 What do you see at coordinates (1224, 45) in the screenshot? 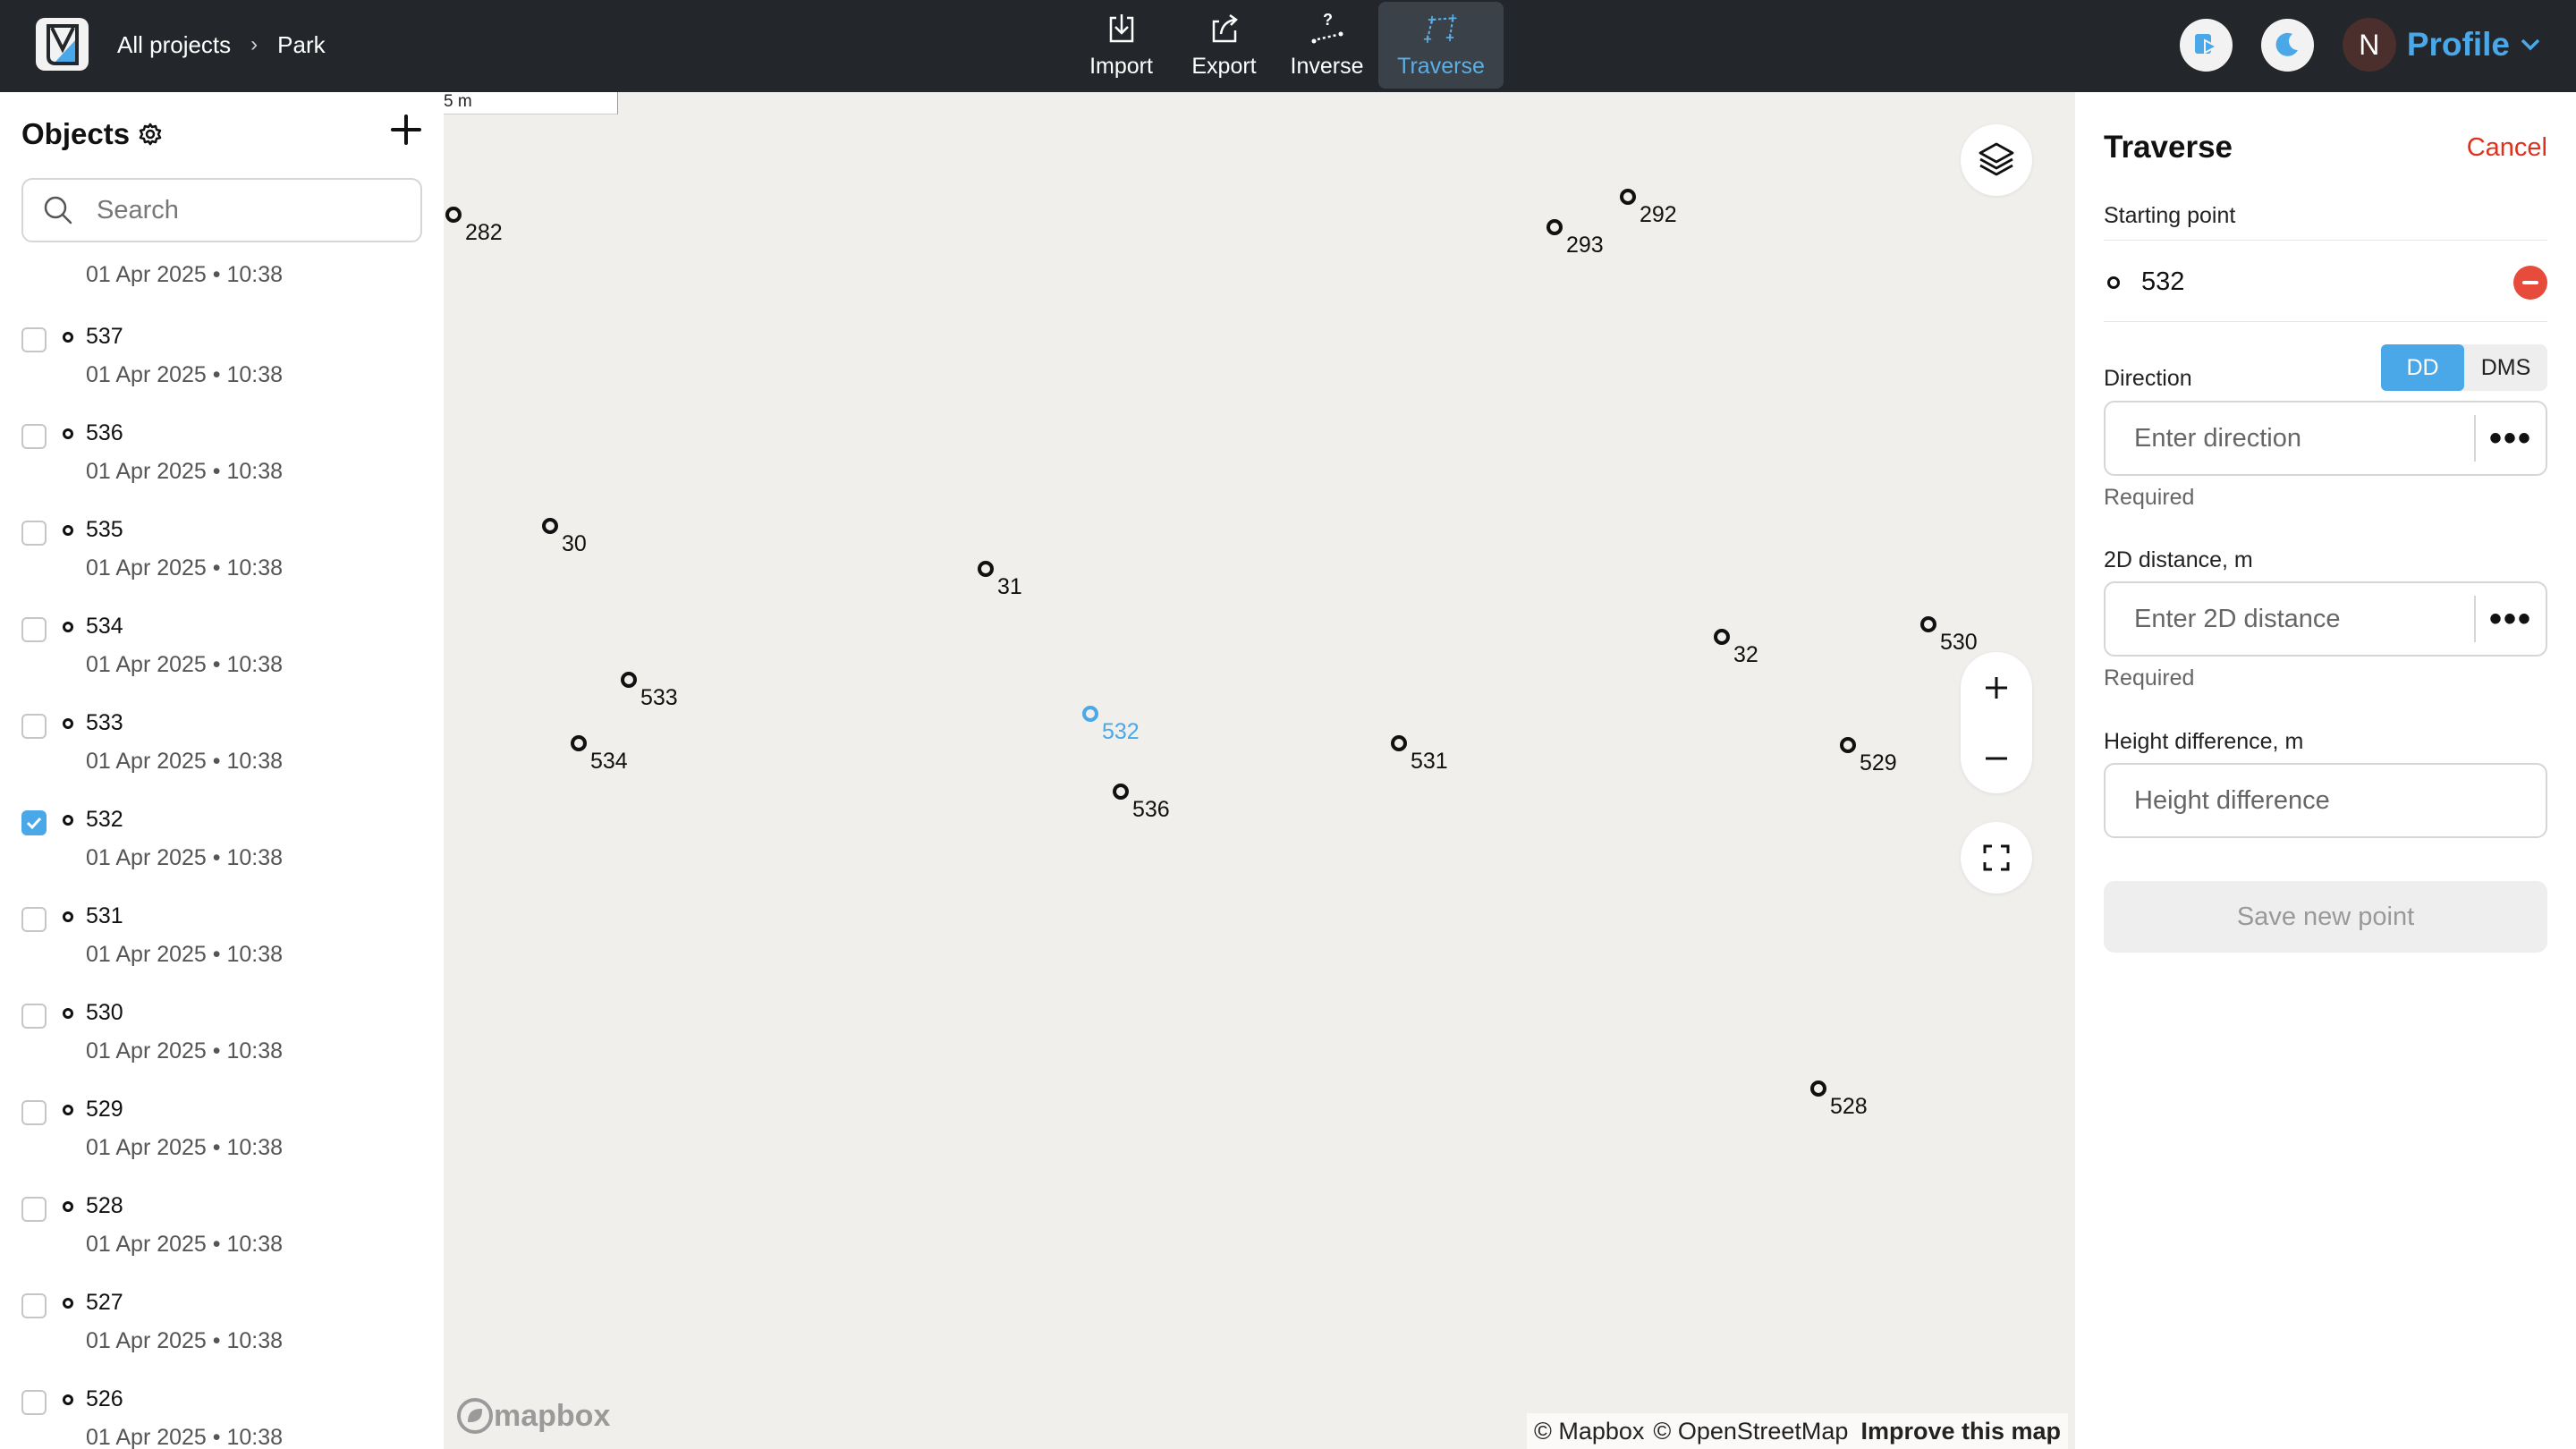
I see `export-button: Export` at bounding box center [1224, 45].